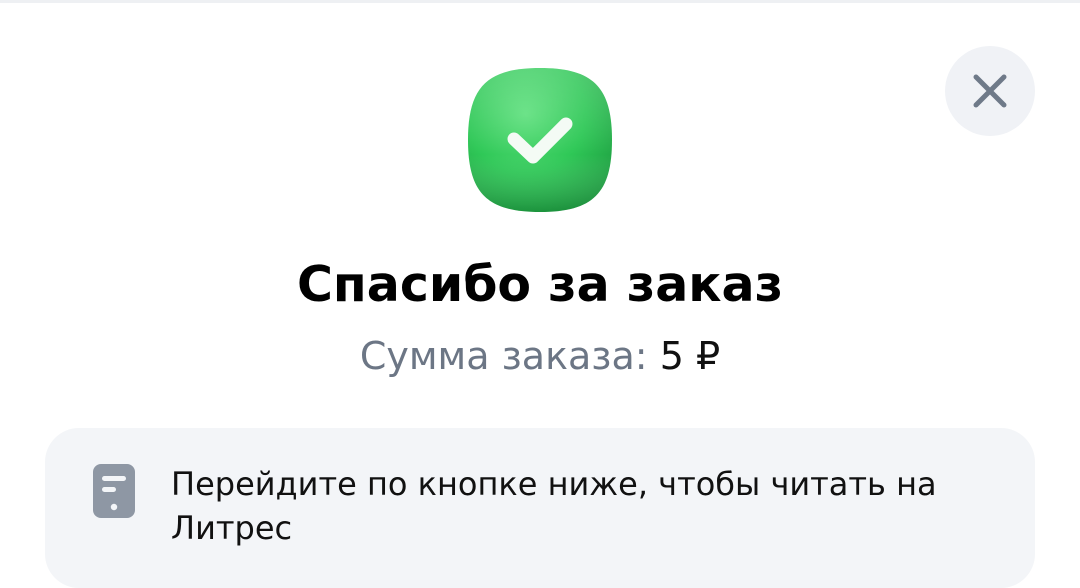 The image size is (1080, 588). I want to click on order-sum-label: Сумма заказа:, so click(503, 356).